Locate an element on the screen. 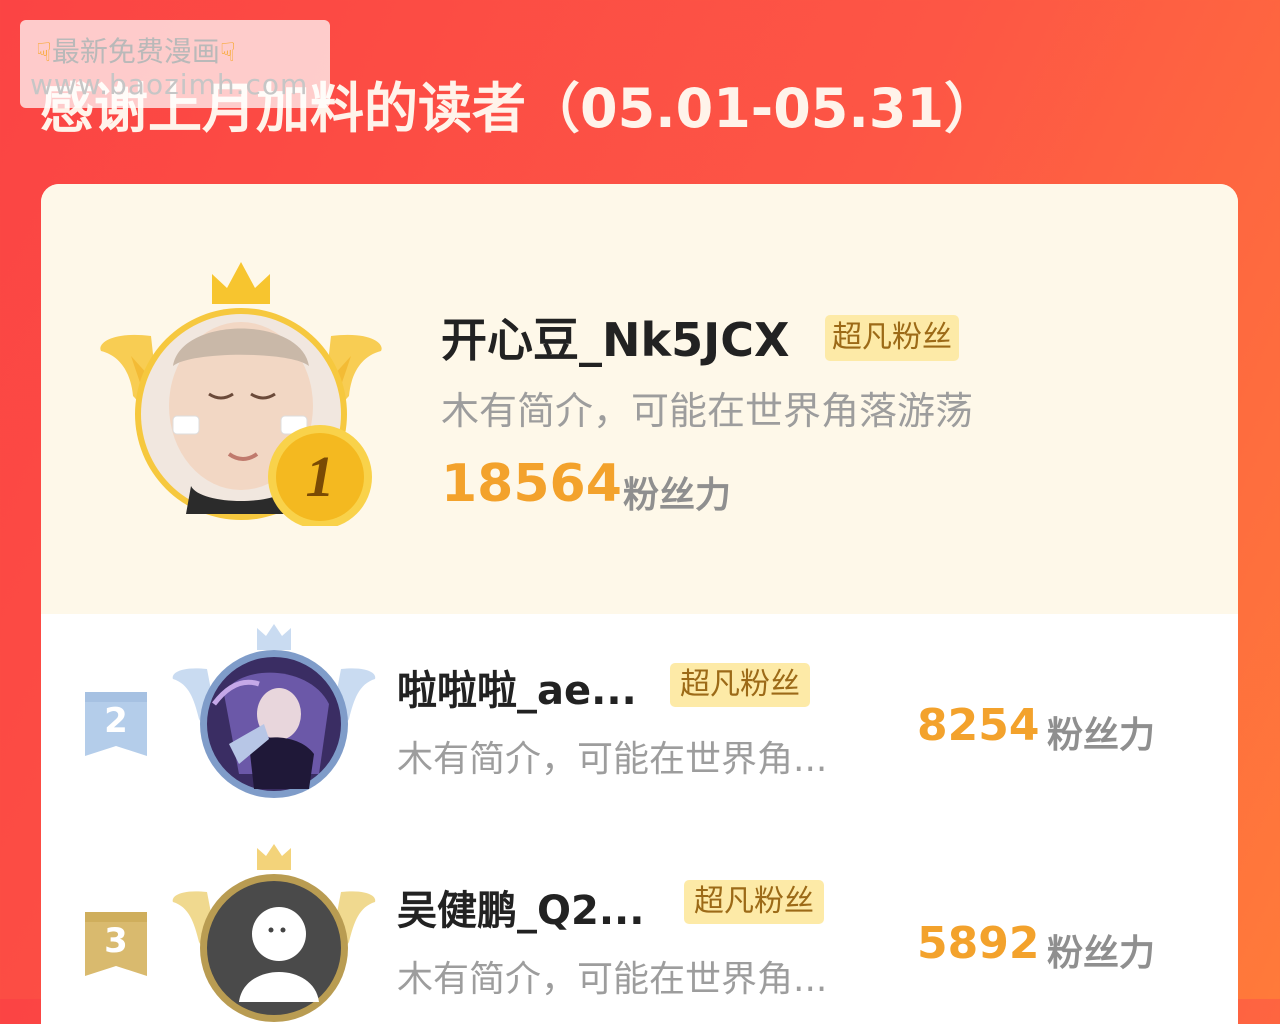 The width and height of the screenshot is (1280, 1024). bronze-rank-flag-icon: 3 is located at coordinates (116, 944).